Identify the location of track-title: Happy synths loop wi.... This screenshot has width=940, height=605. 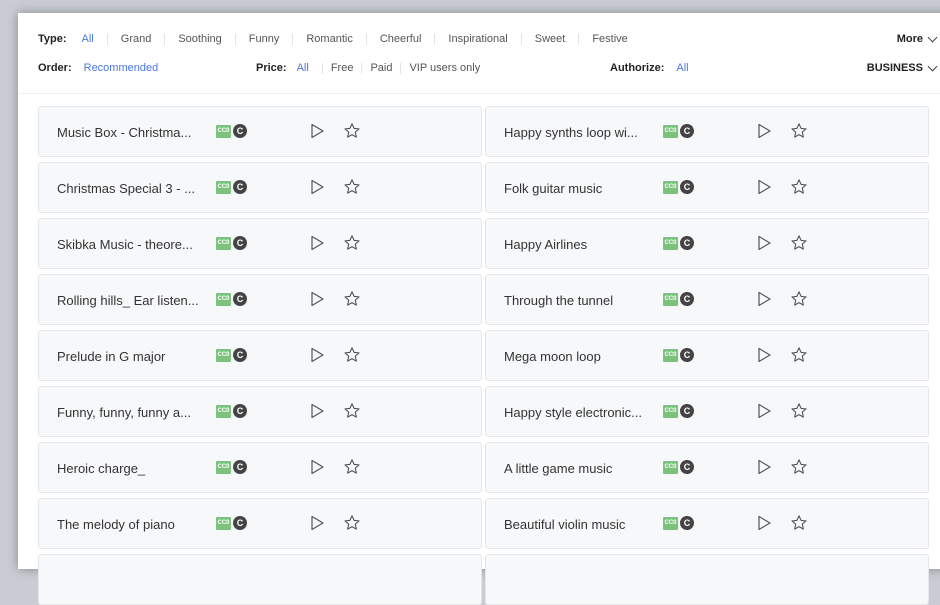
(579, 132).